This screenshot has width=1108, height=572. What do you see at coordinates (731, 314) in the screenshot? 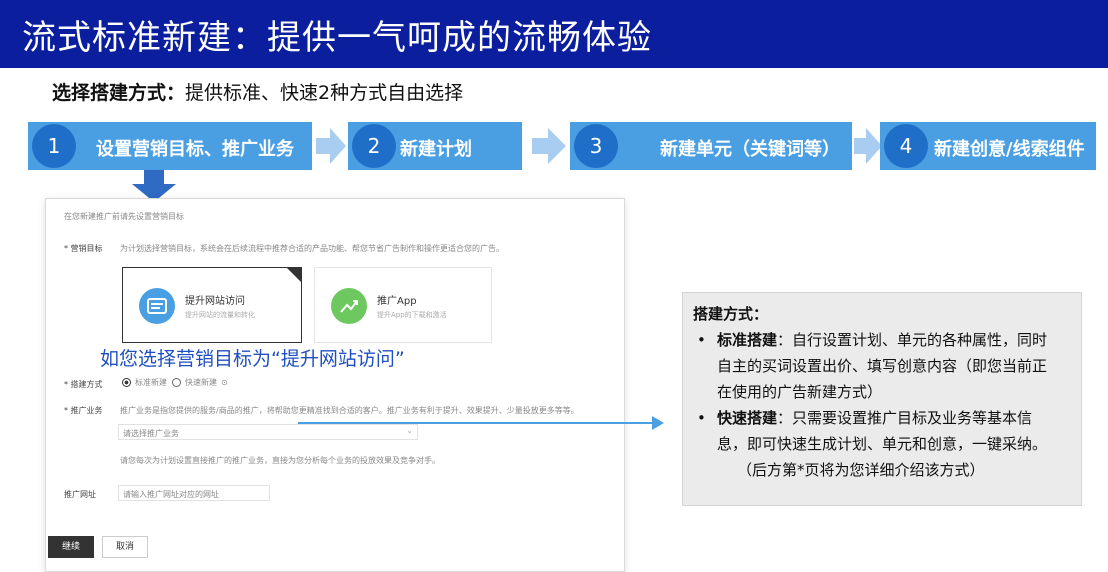
I see `info-heading: 搭建方式：` at bounding box center [731, 314].